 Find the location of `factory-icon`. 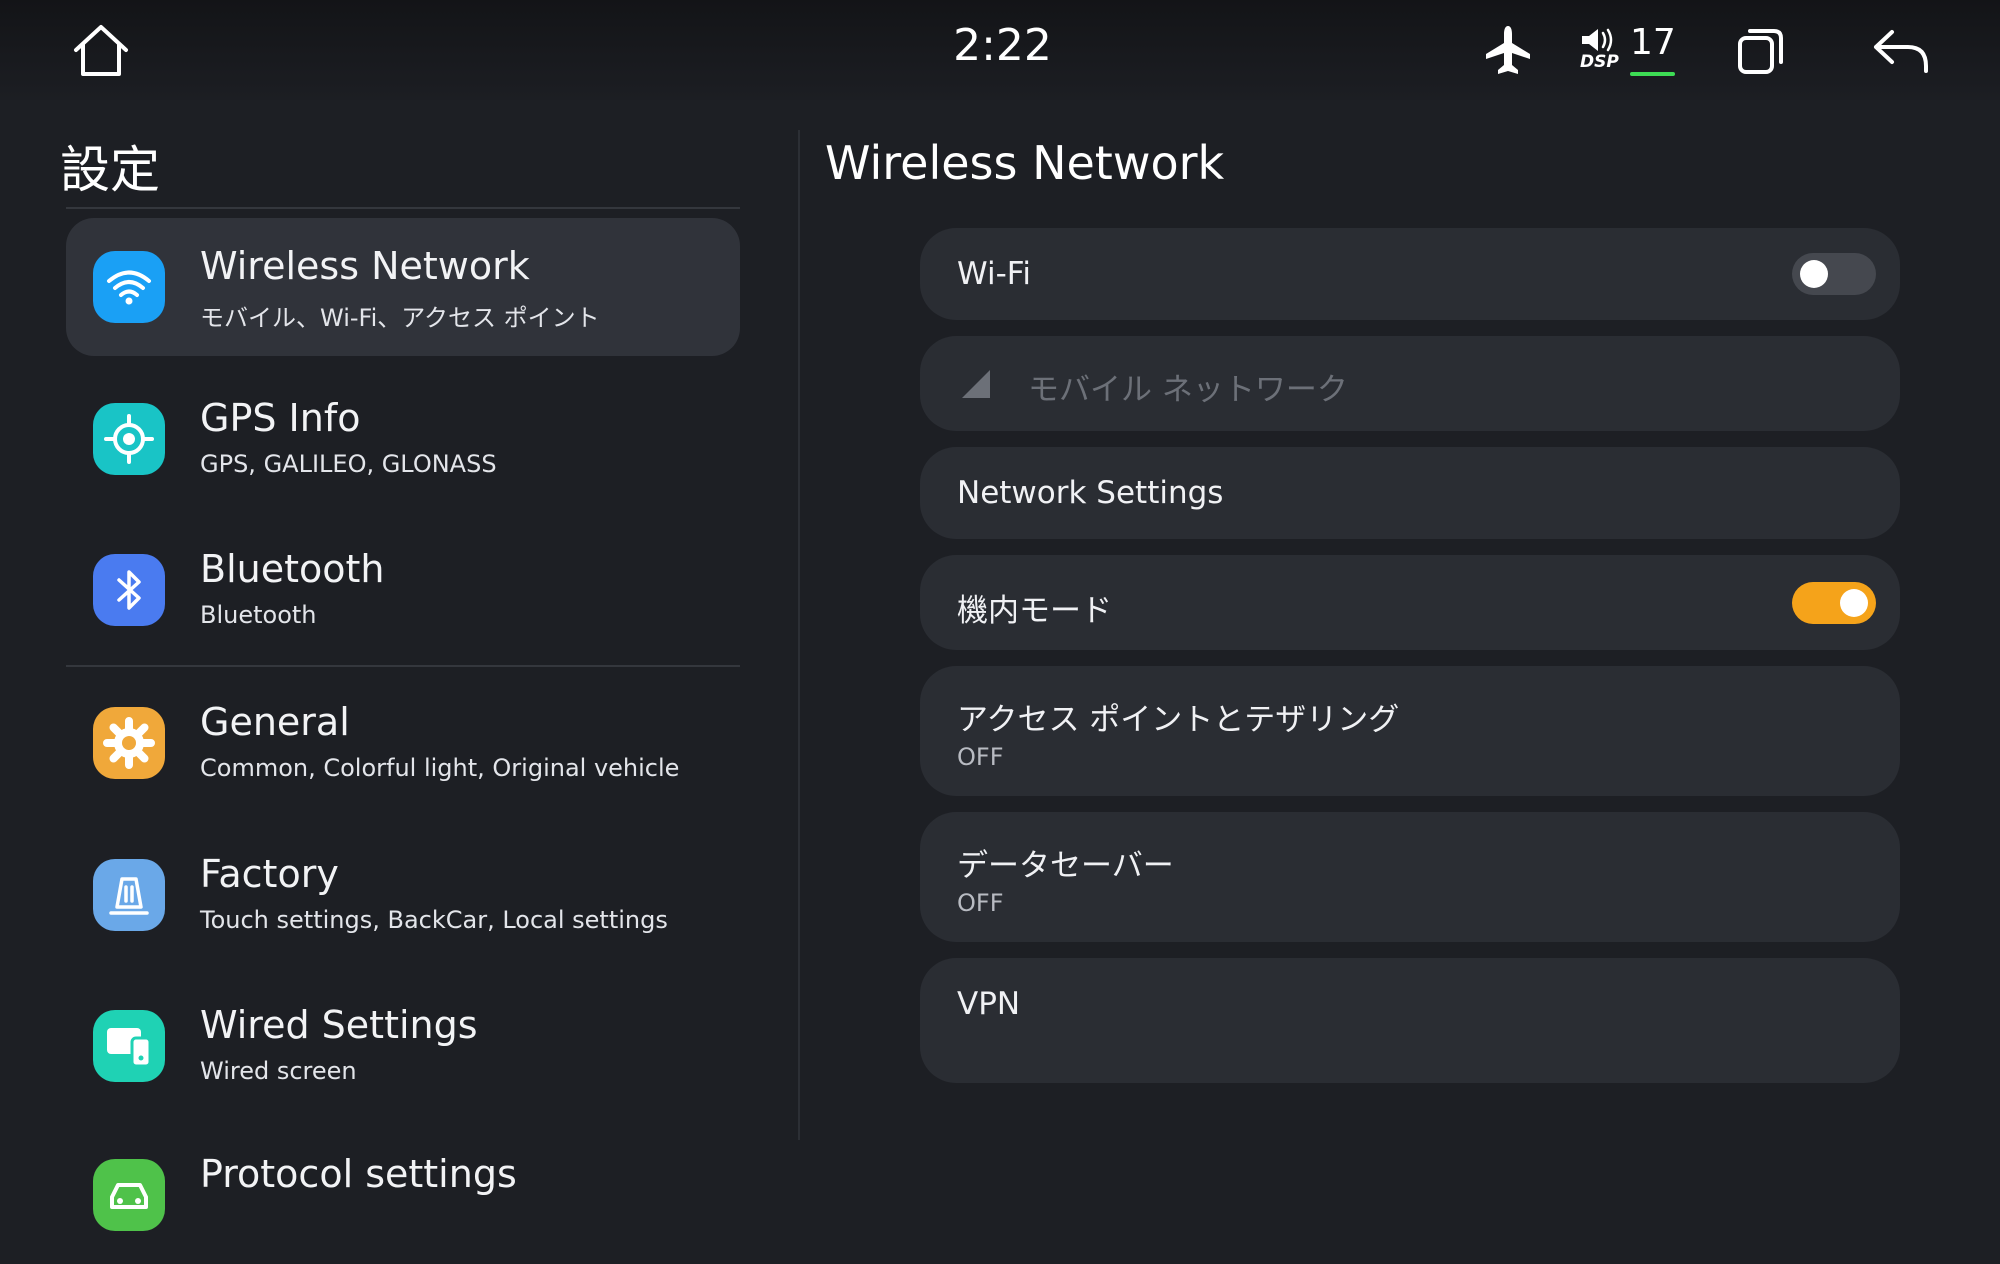

factory-icon is located at coordinates (129, 895).